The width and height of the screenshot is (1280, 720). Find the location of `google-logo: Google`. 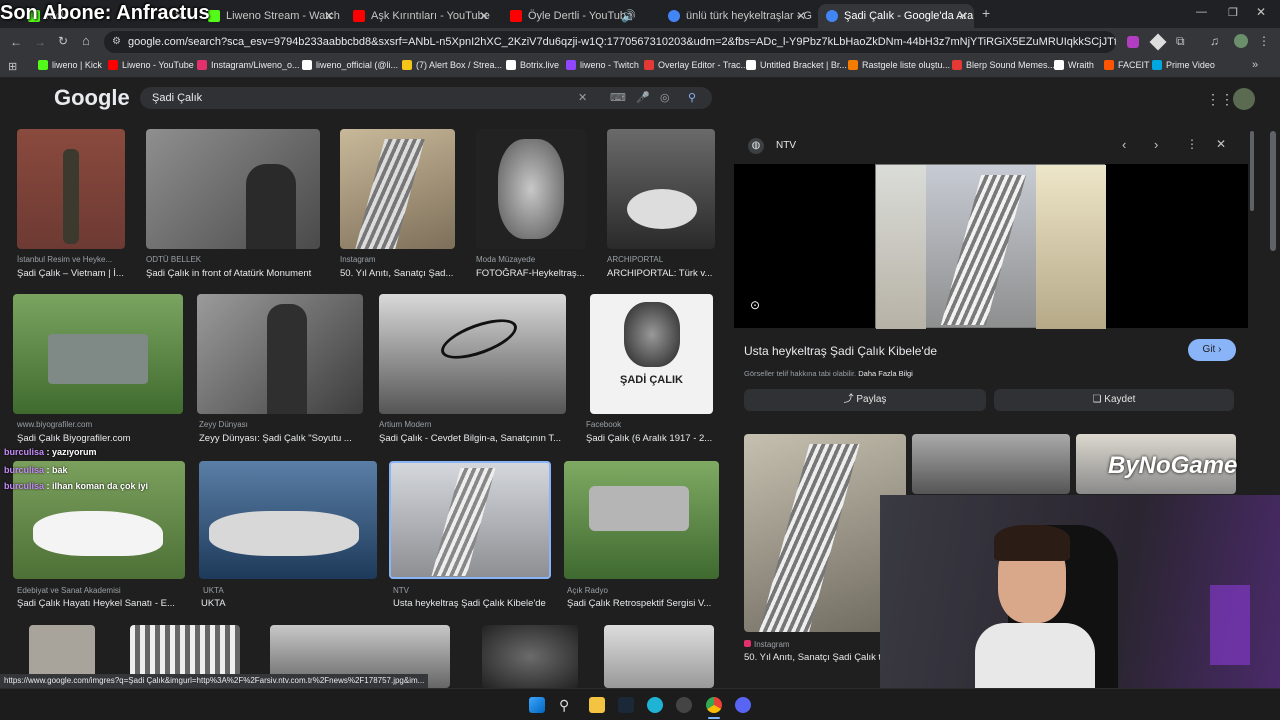

google-logo: Google is located at coordinates (92, 98).